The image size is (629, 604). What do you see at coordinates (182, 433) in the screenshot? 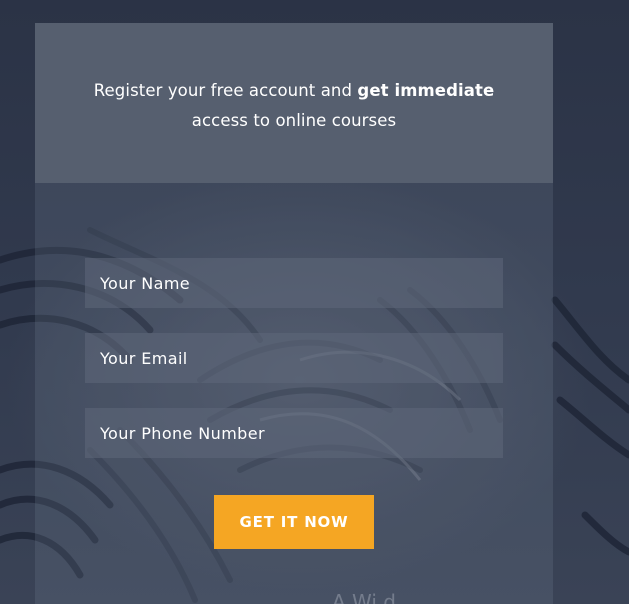
I see `phone-placeholder: Your Phone Number` at bounding box center [182, 433].